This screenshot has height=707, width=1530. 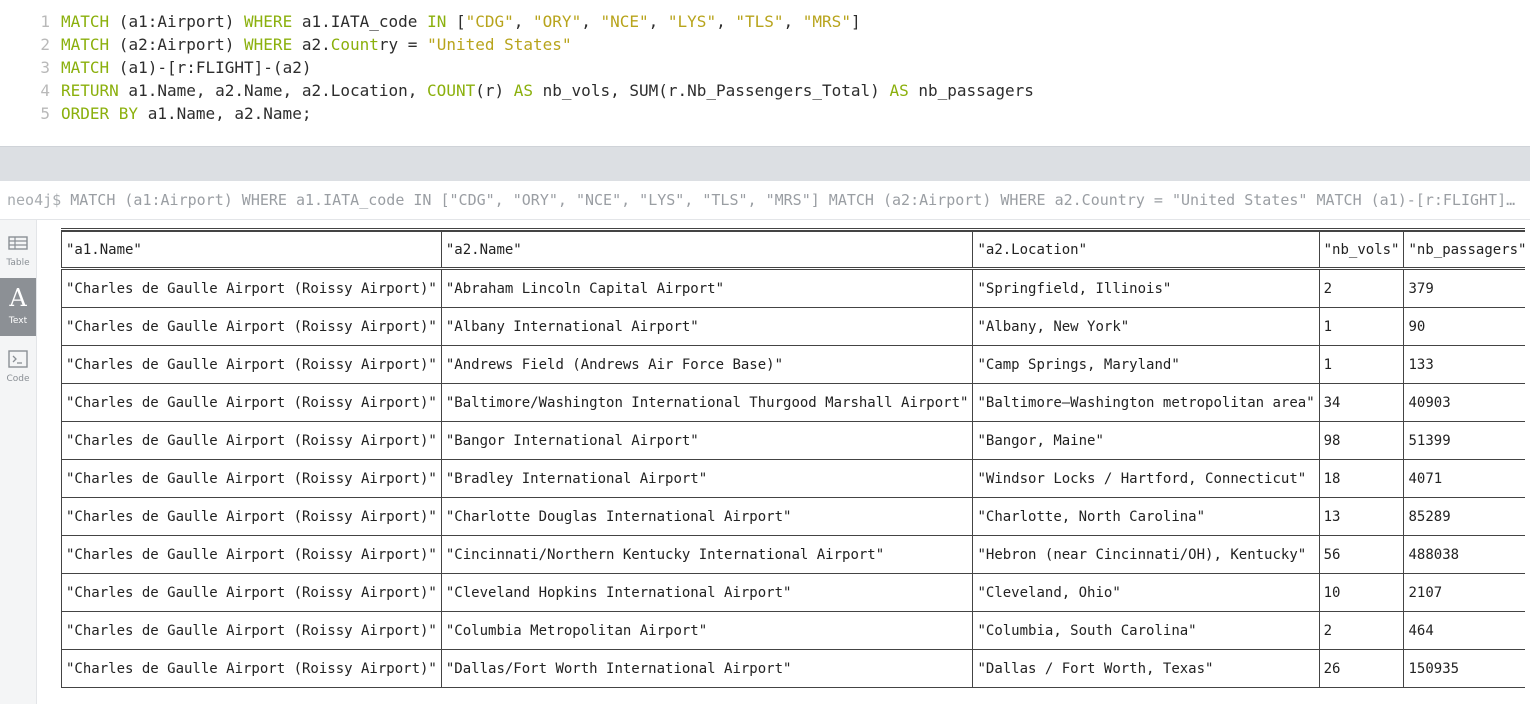 What do you see at coordinates (707, 288) in the screenshot?
I see `table-cell: "Abraham Lincoln Capital Airport"` at bounding box center [707, 288].